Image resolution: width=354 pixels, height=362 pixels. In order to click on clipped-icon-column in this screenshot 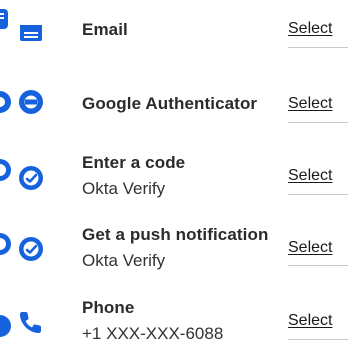, I will do `click(6, 181)`.